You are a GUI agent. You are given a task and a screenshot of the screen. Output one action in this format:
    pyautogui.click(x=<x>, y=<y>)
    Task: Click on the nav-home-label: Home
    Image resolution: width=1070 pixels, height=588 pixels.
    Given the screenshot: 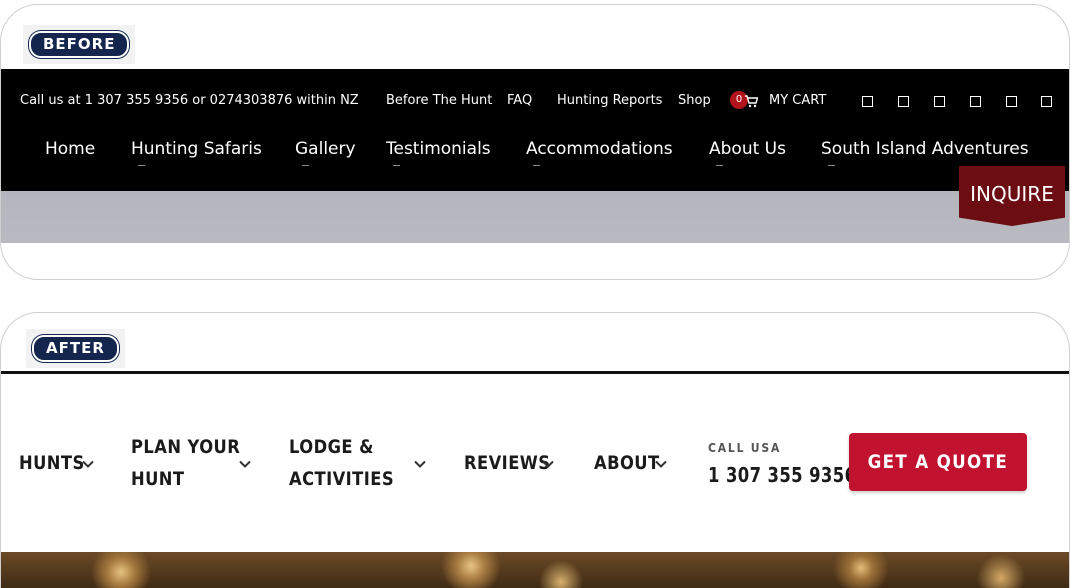 What is the action you would take?
    pyautogui.click(x=70, y=149)
    